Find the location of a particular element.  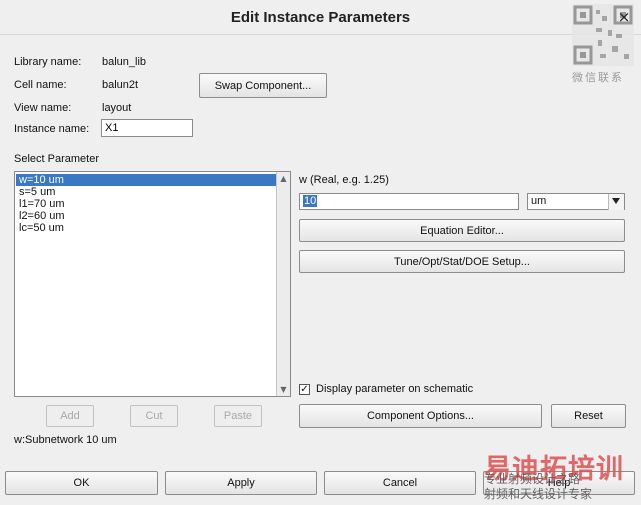

display-parameter-checkbox: ✓ is located at coordinates (304, 389).